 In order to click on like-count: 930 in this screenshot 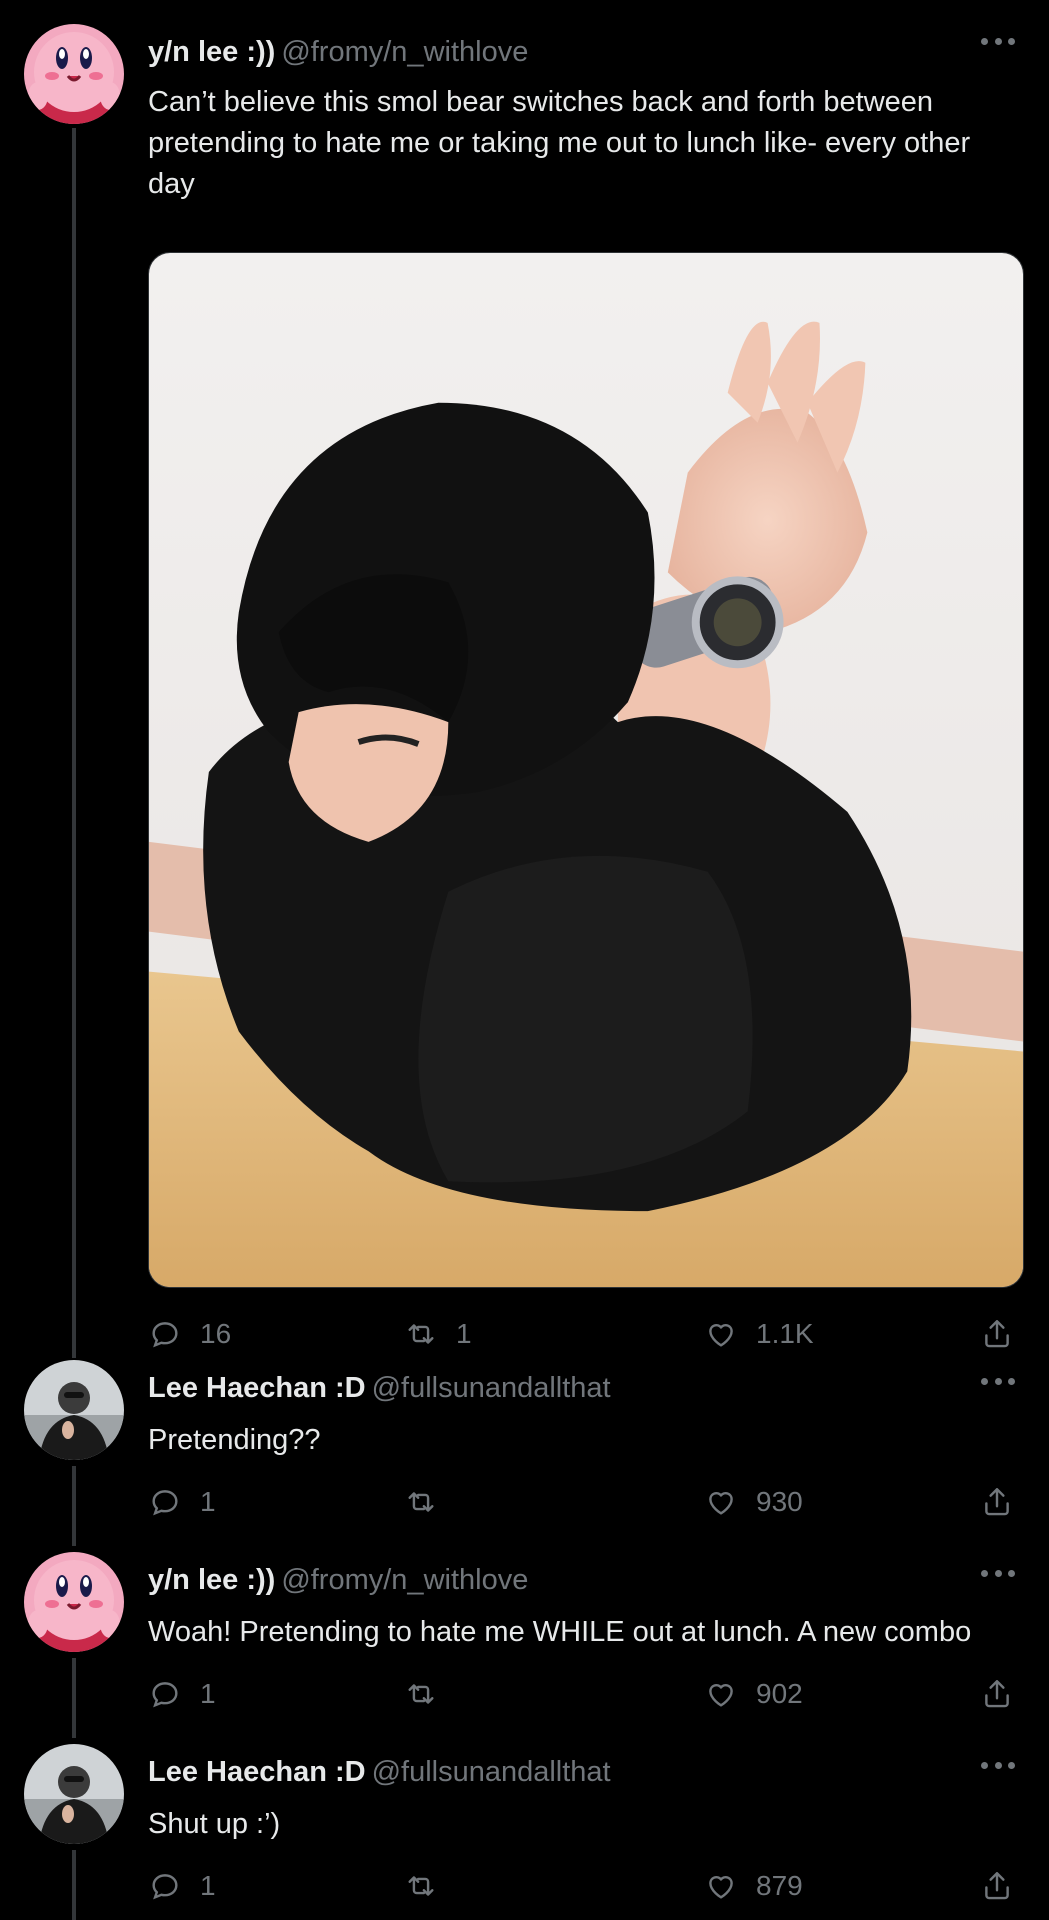, I will do `click(779, 1501)`.